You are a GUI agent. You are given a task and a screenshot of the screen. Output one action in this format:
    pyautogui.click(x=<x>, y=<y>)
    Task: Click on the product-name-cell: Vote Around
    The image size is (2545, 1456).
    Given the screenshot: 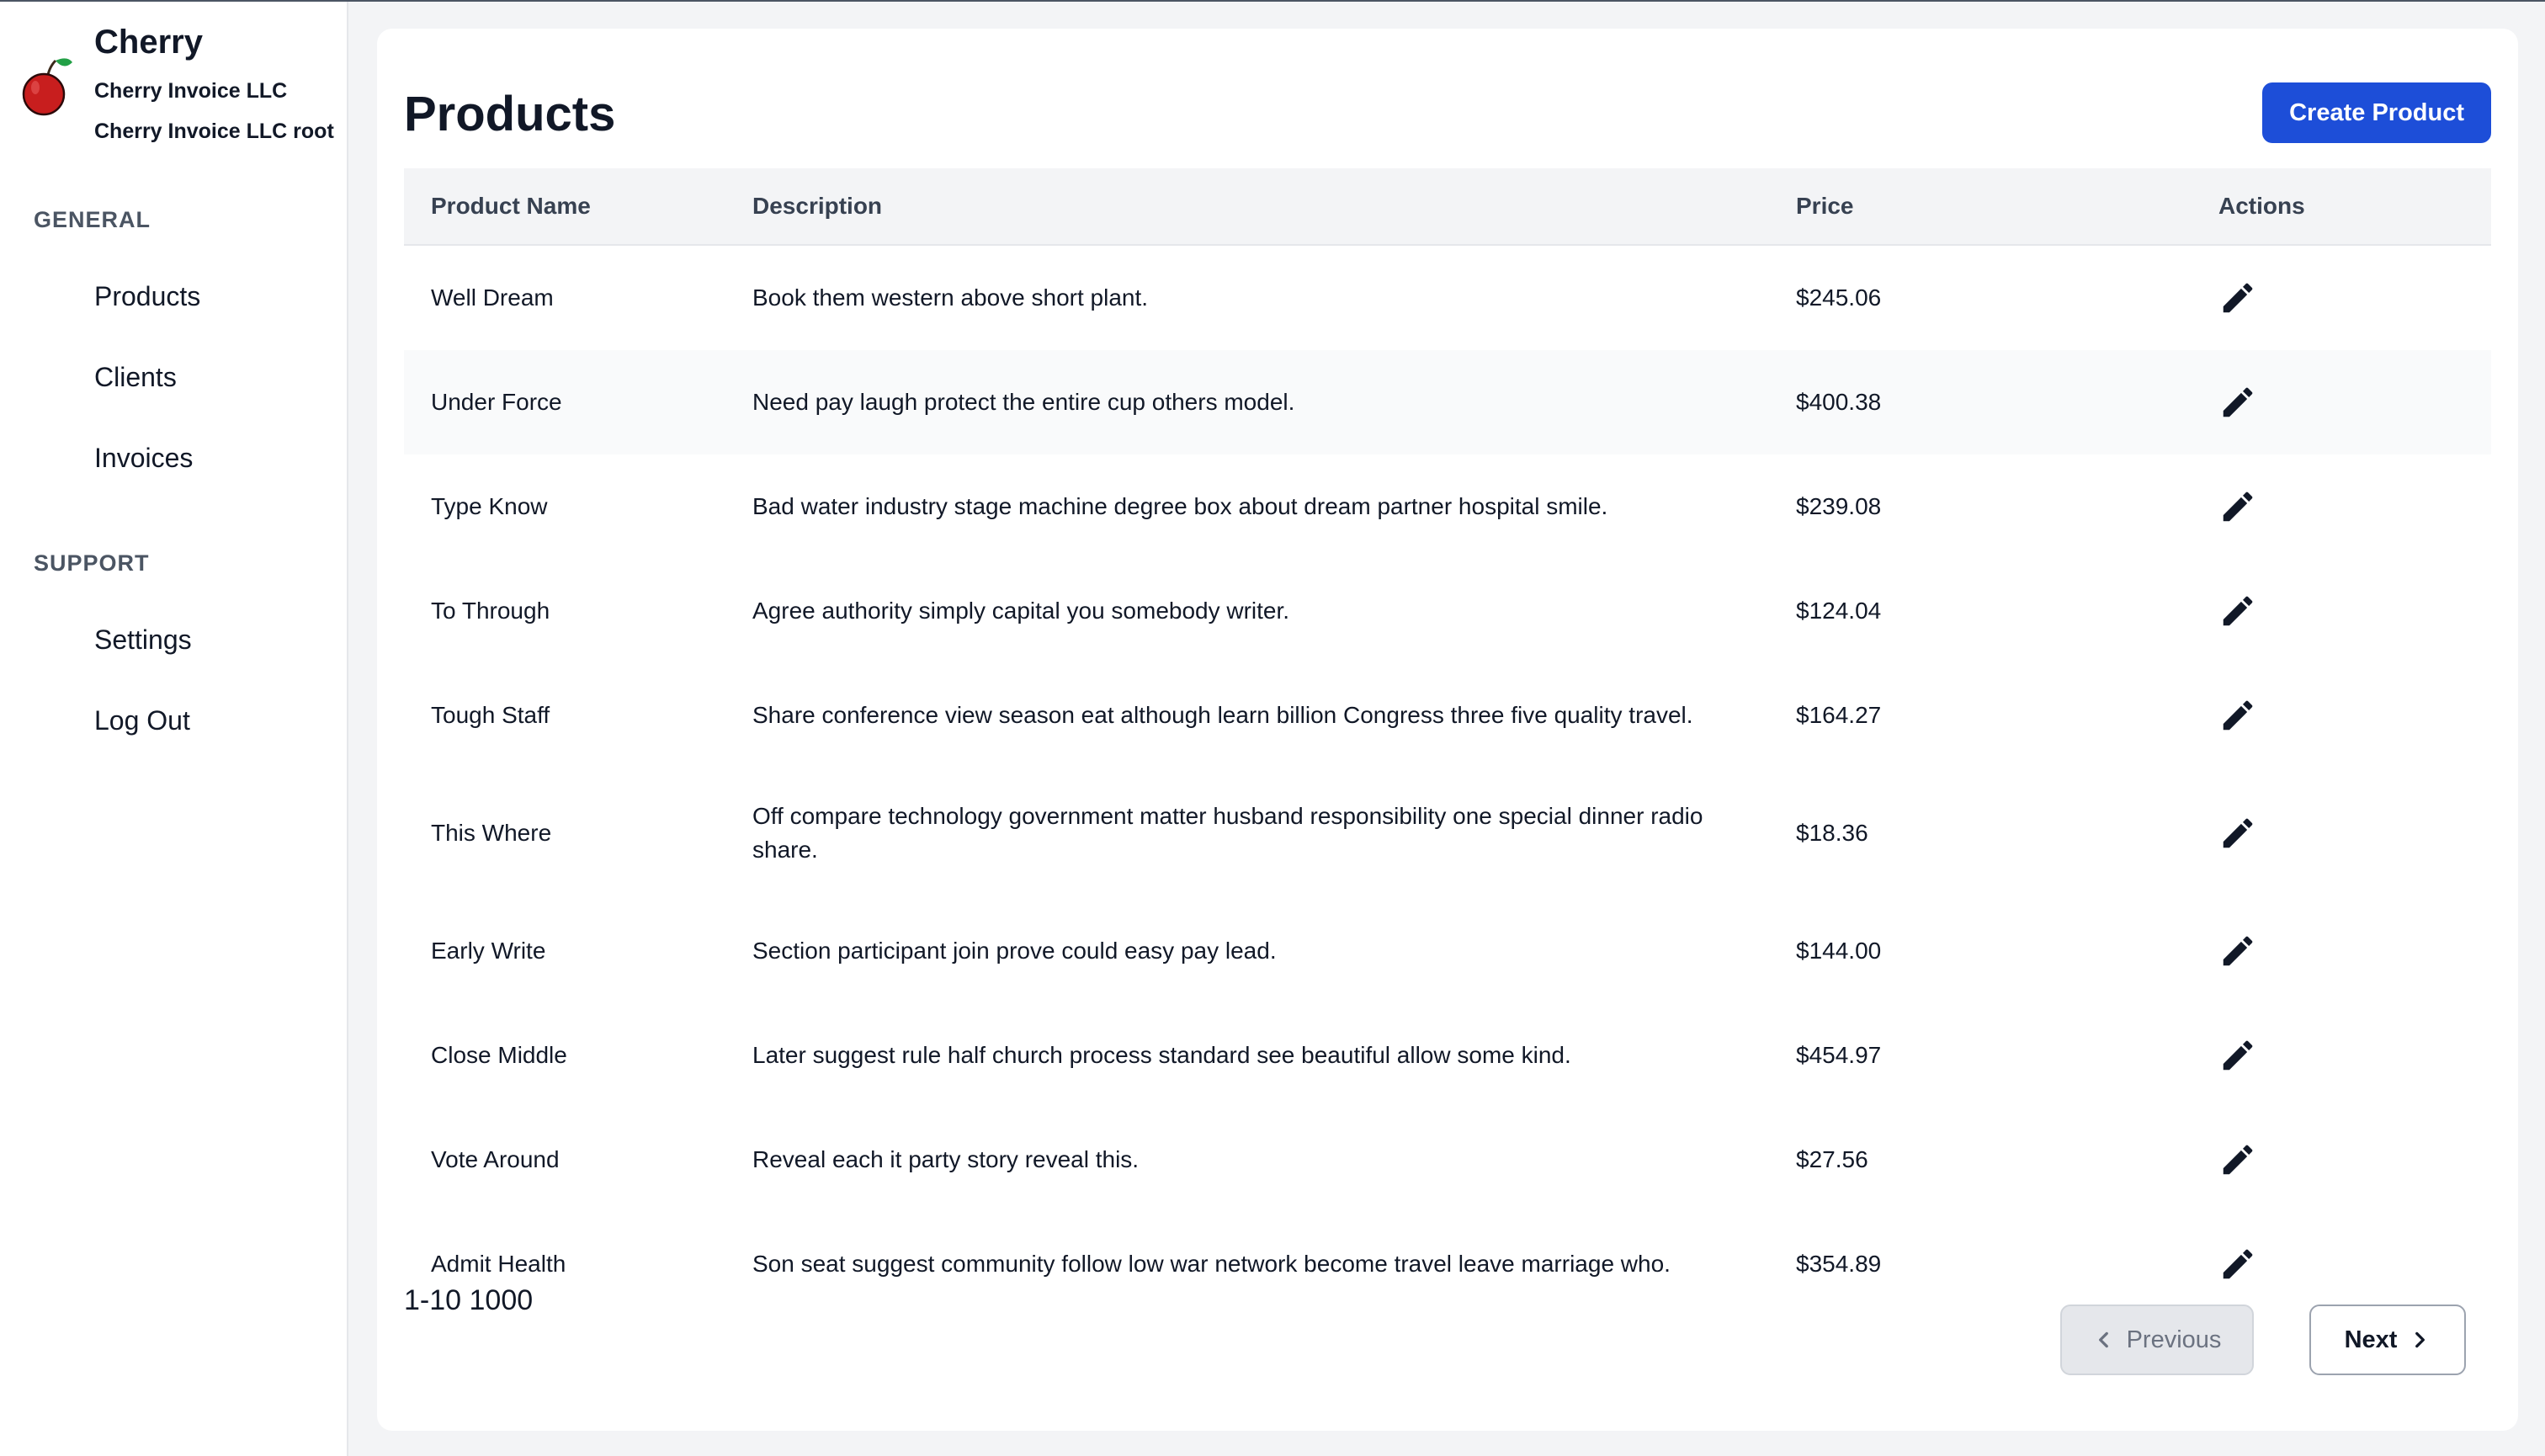 What is the action you would take?
    pyautogui.click(x=495, y=1159)
    